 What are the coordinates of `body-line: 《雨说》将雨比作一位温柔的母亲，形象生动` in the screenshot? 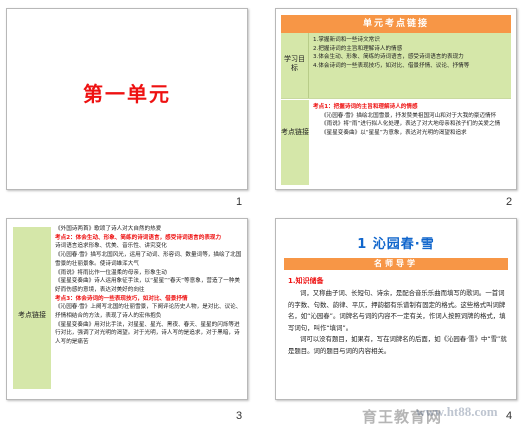 It's located at (111, 272).